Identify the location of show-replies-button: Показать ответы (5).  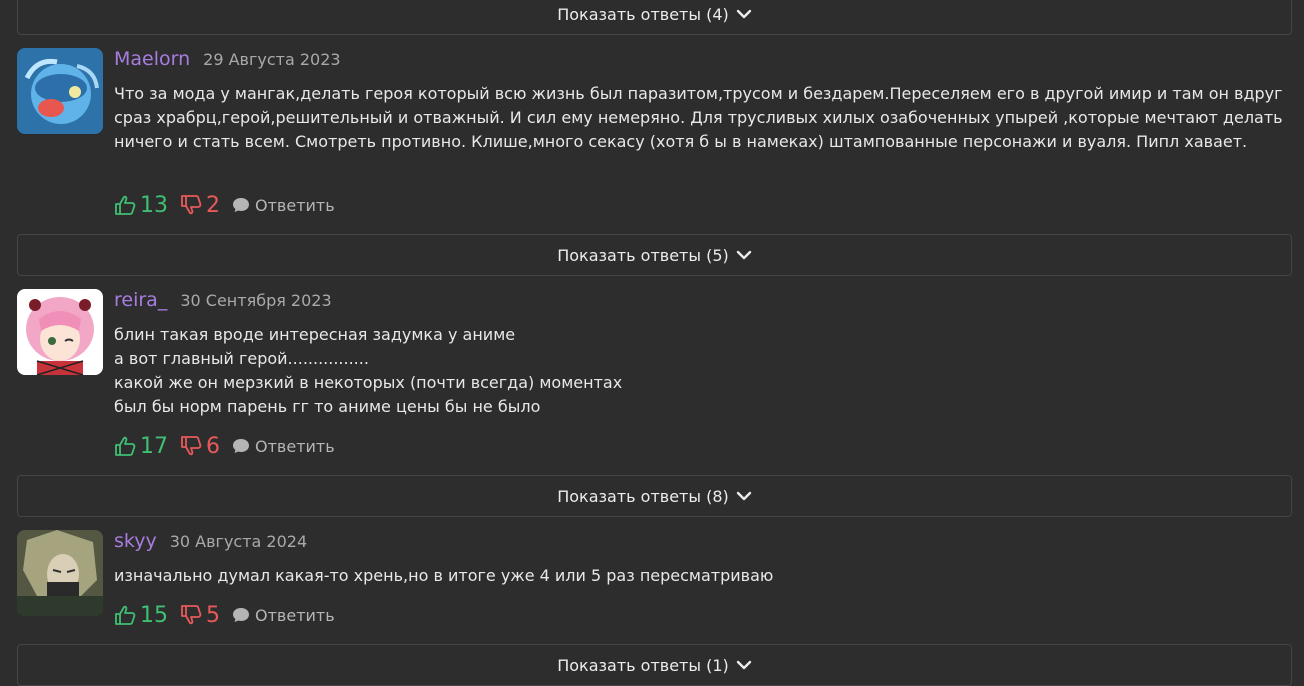
(654, 255).